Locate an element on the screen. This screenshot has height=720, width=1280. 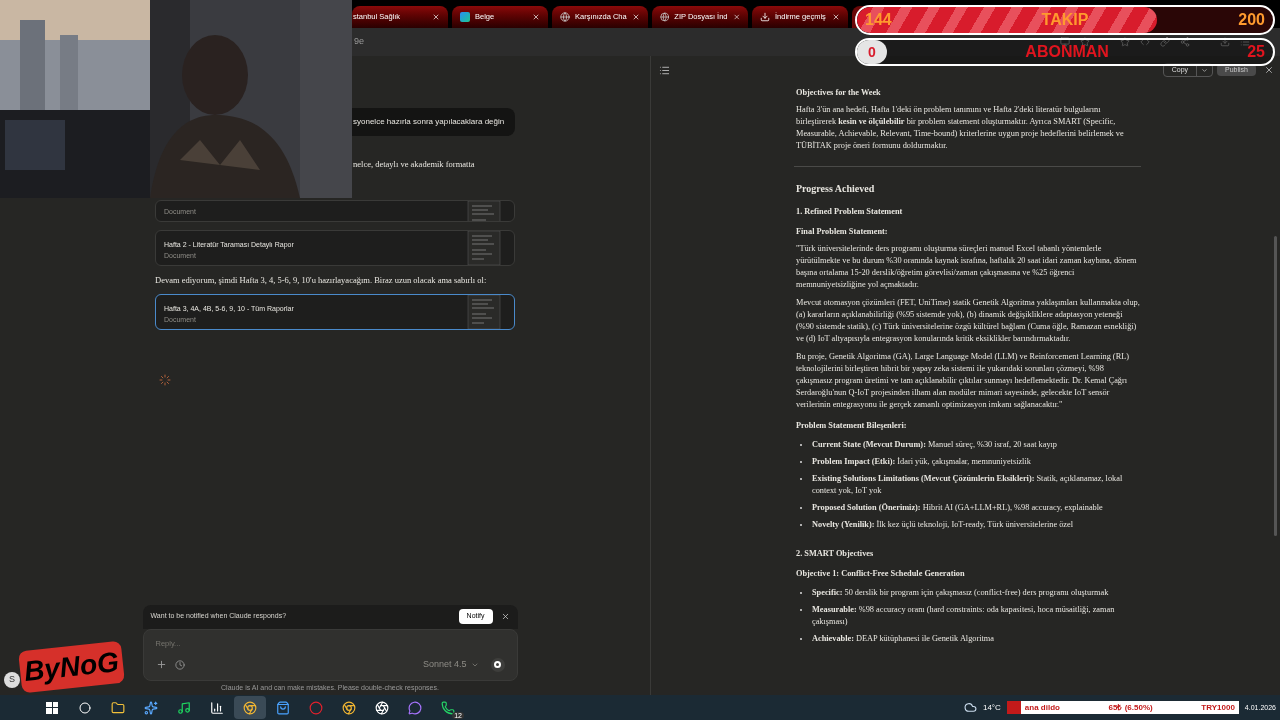
section-heading: Progress Achieved is located at coordinates (836, 189).